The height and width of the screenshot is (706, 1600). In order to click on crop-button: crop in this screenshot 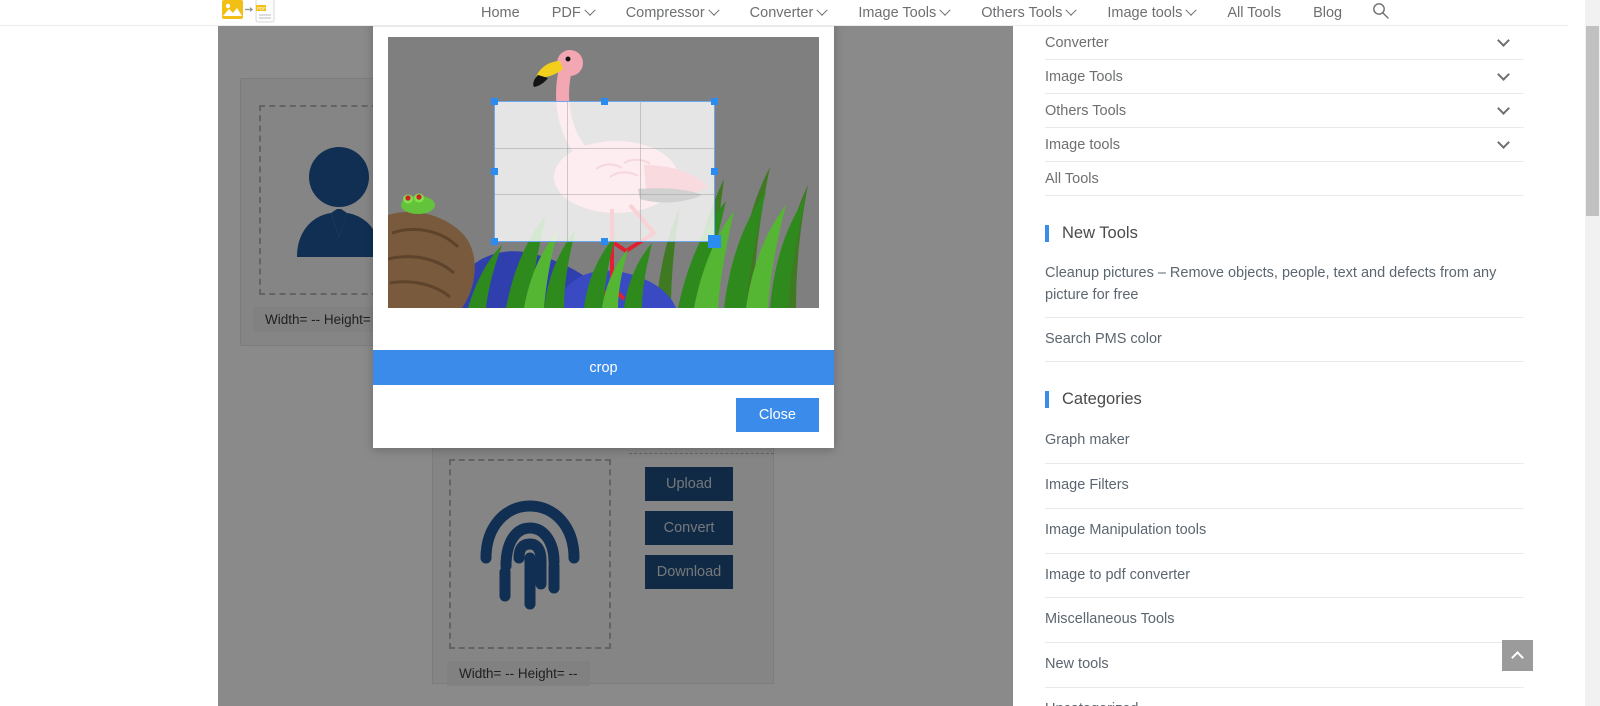, I will do `click(603, 367)`.